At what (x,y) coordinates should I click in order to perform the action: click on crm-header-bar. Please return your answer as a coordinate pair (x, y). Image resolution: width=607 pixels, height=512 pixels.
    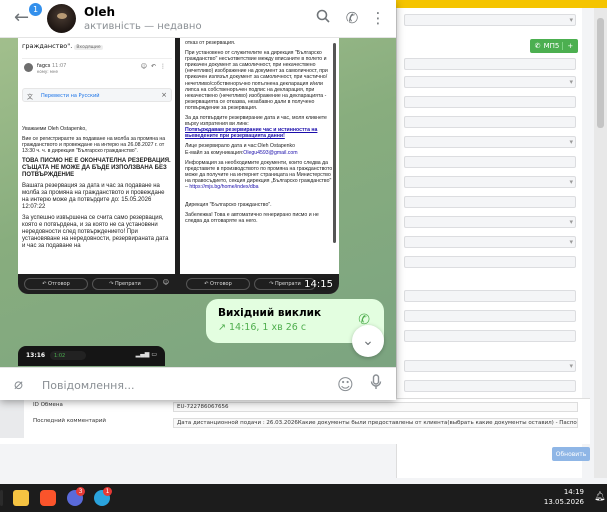
    Looking at the image, I should click on (501, 4).